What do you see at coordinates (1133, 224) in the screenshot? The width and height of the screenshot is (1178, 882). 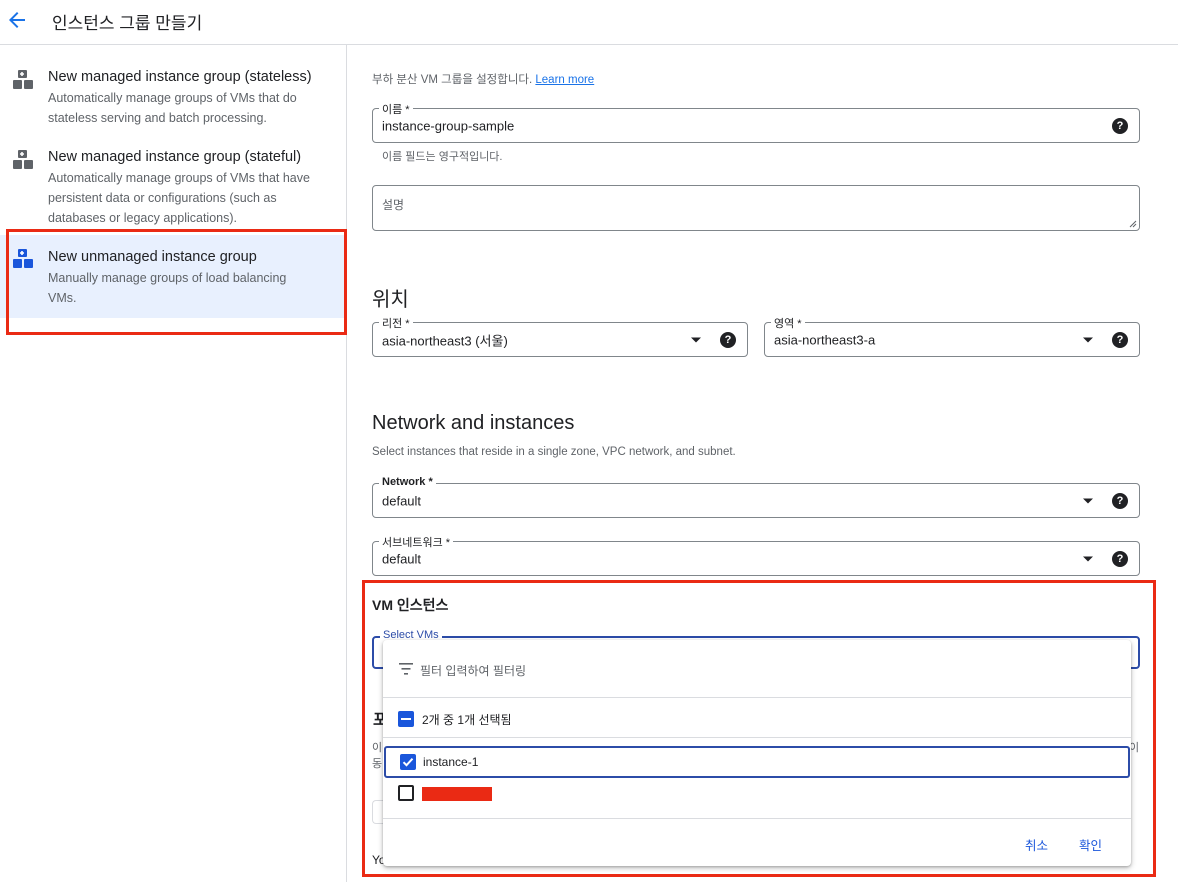 I see `resize-handle-icon` at bounding box center [1133, 224].